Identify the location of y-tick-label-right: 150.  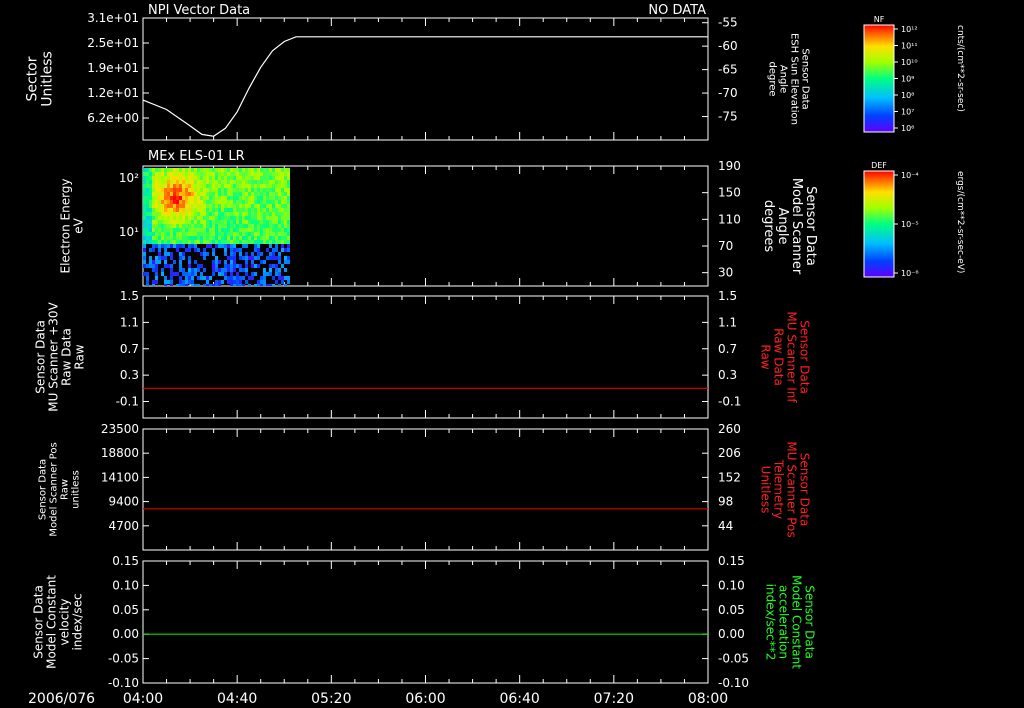
(729, 193).